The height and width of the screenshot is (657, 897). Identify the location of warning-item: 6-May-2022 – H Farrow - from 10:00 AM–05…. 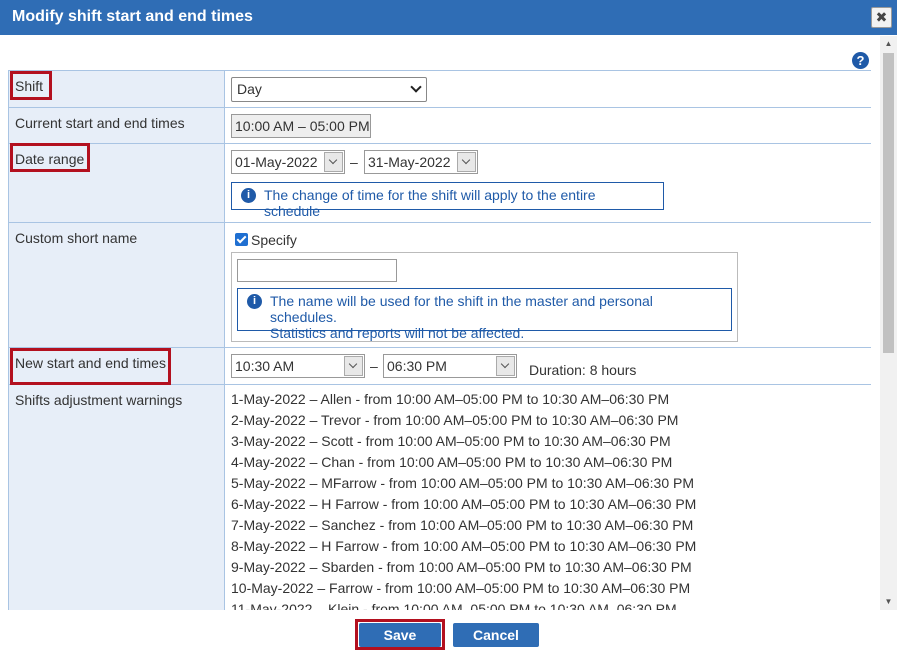
(464, 504).